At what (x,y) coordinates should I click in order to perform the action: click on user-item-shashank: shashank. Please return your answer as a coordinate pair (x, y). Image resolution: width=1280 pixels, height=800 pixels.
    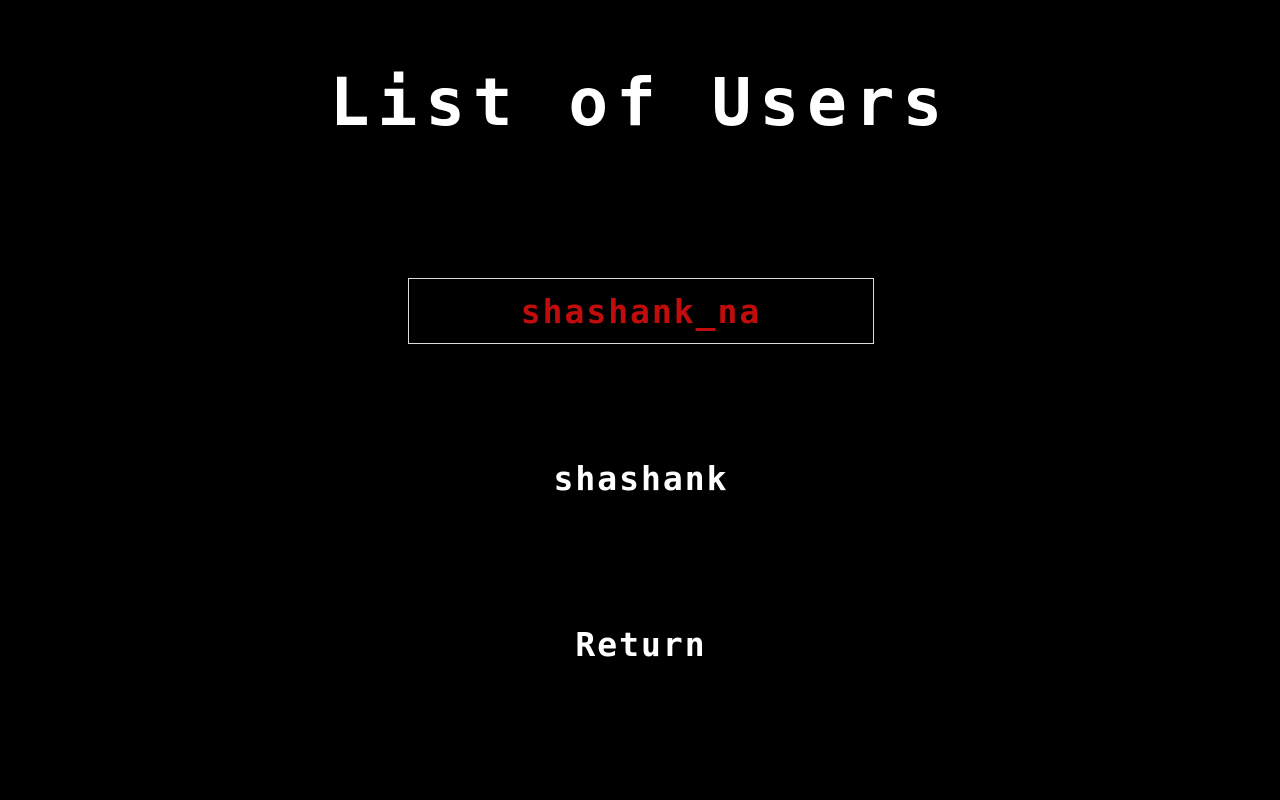
    Looking at the image, I should click on (641, 479).